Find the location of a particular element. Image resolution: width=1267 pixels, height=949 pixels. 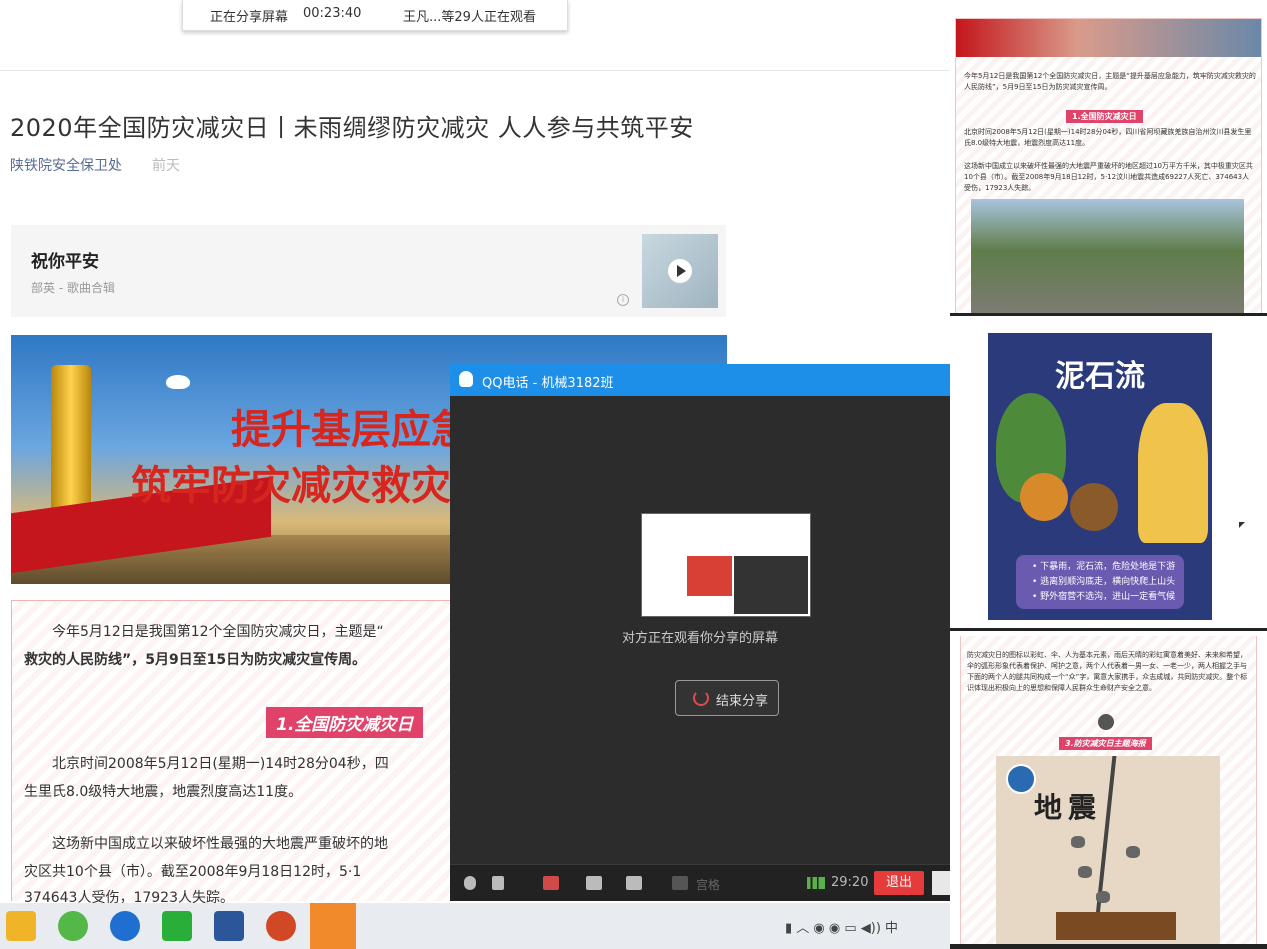

article-title: 2020年全国防灾减灾日丨未雨绸缪防灾减灾 人人参与共筑平安 is located at coordinates (352, 128).